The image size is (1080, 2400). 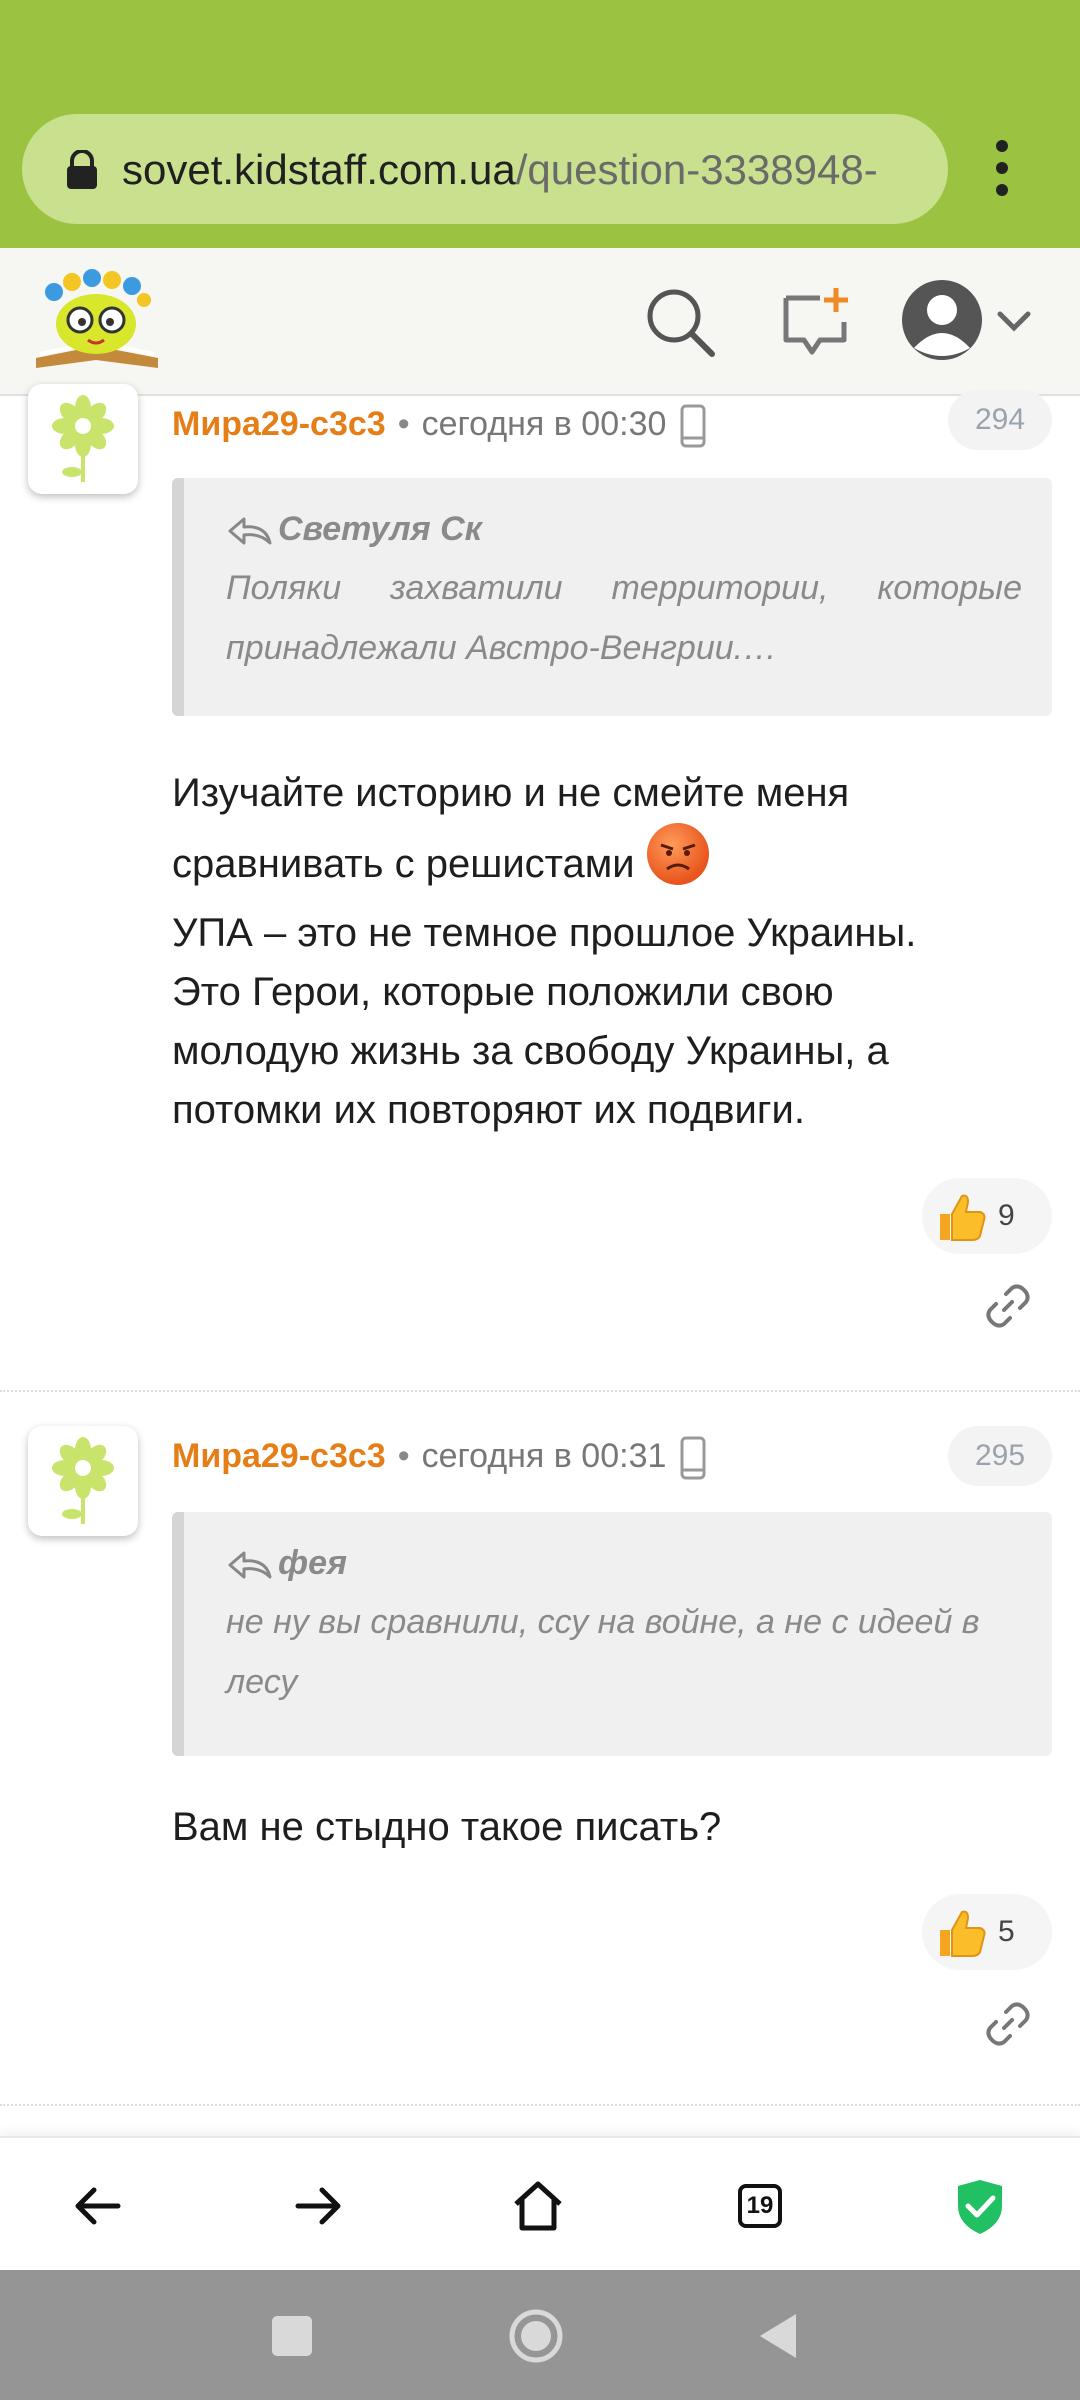 What do you see at coordinates (816, 322) in the screenshot?
I see `new-question-icon` at bounding box center [816, 322].